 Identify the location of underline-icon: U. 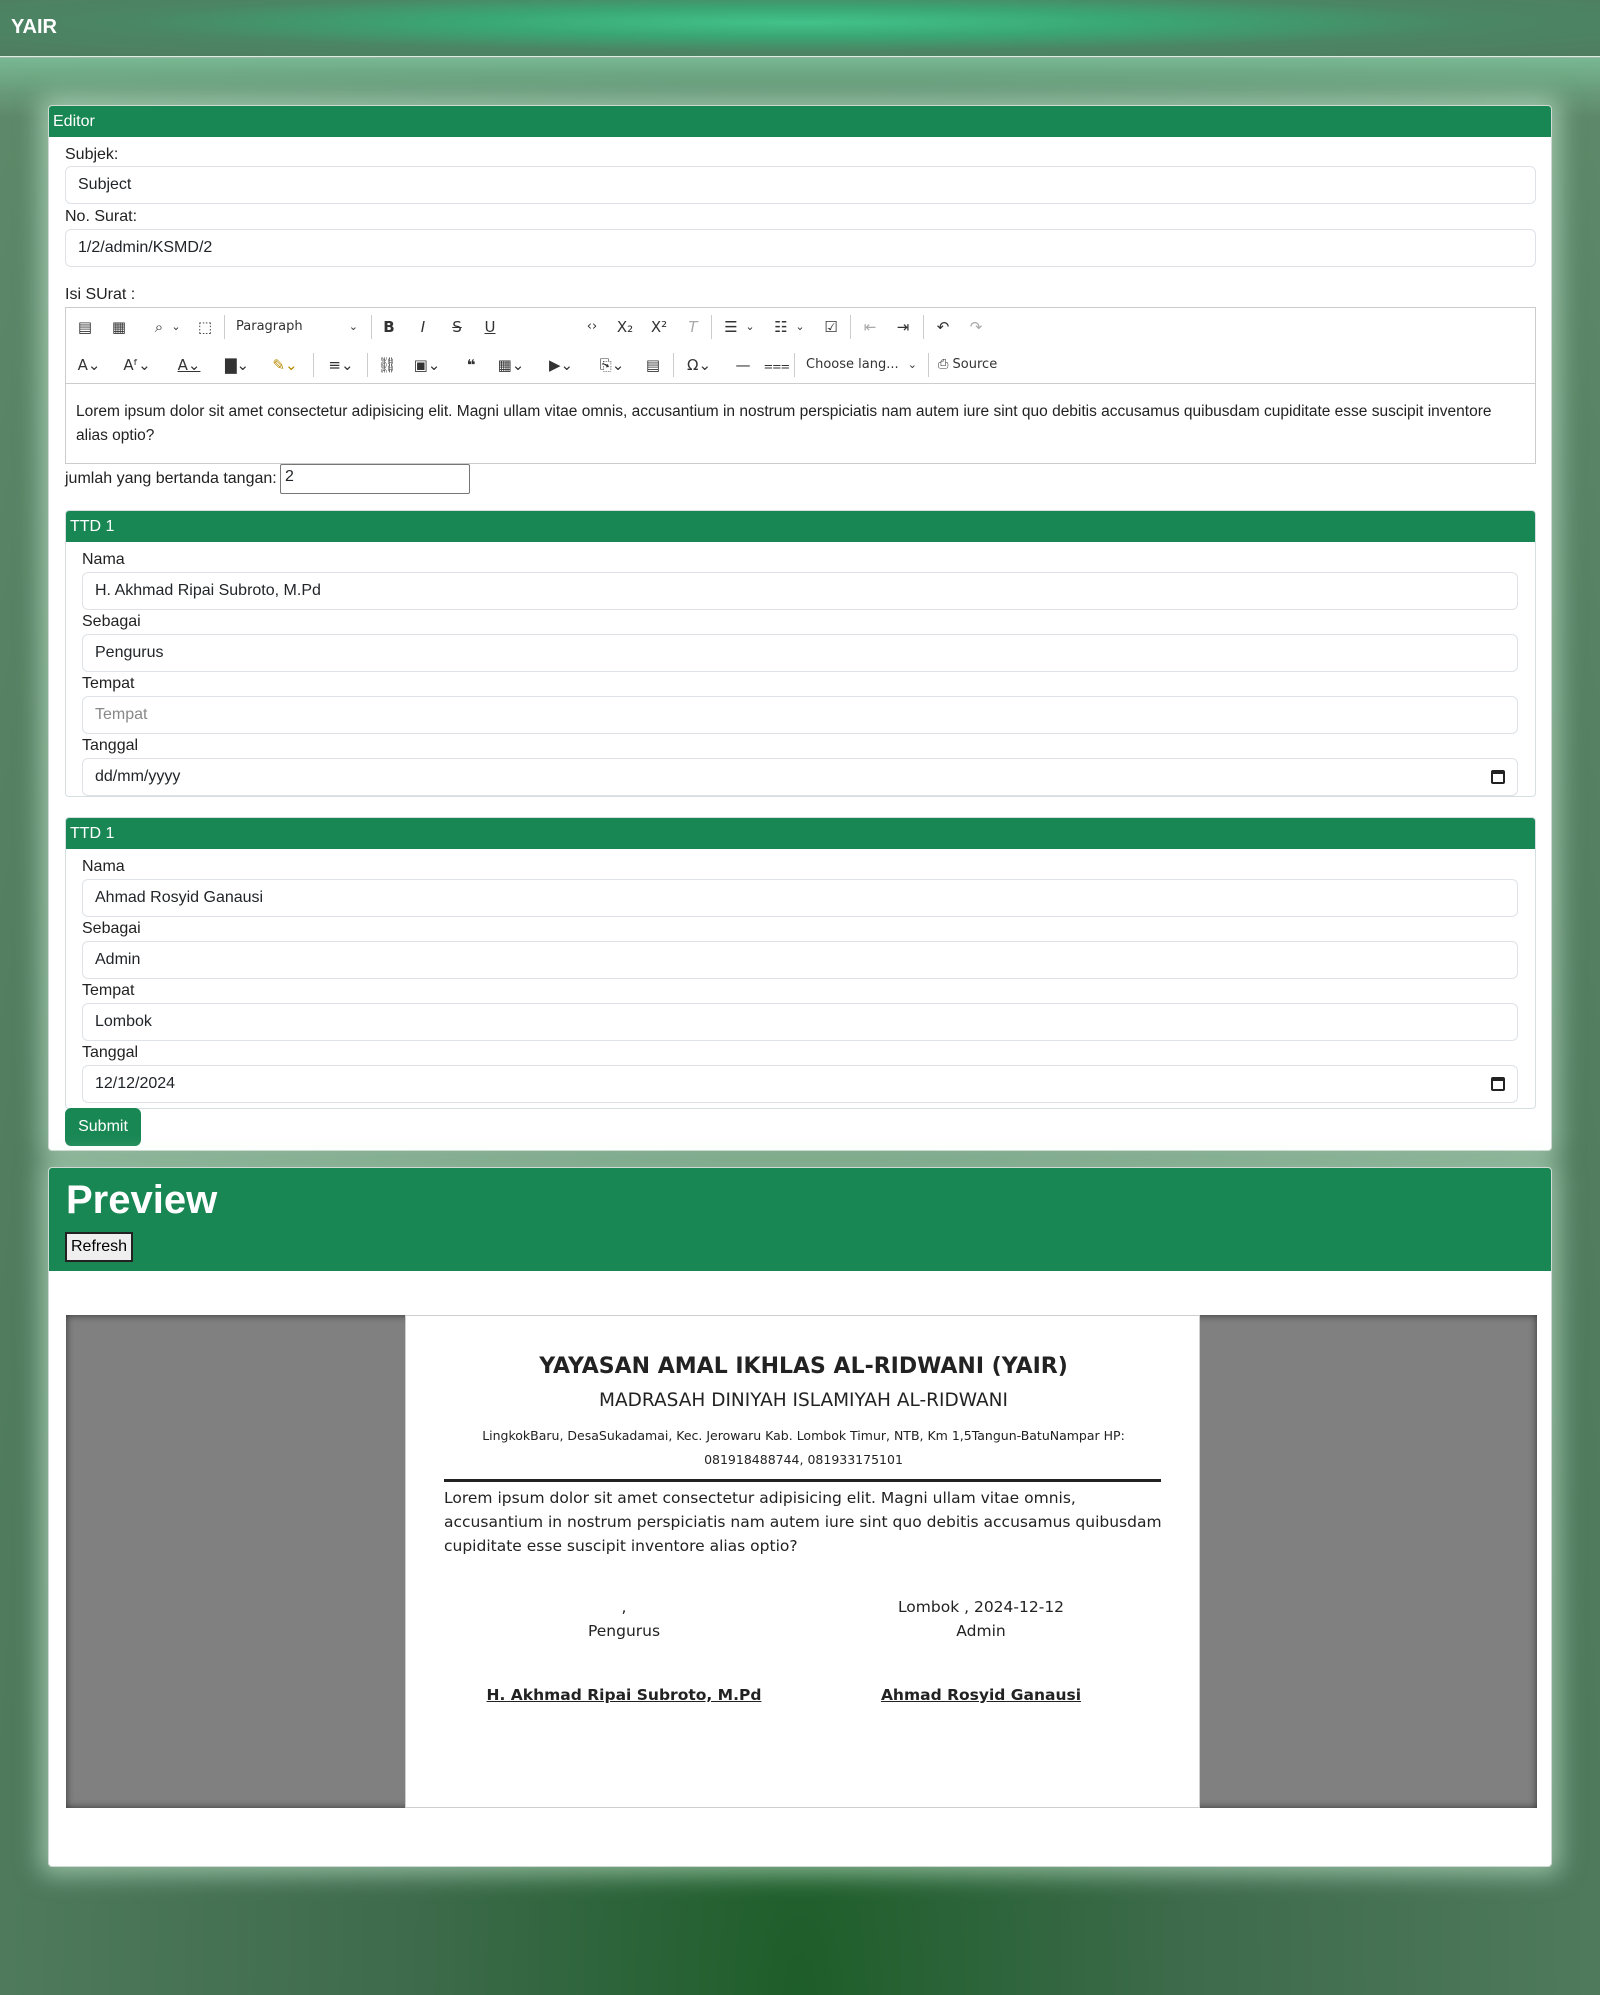
(490, 327).